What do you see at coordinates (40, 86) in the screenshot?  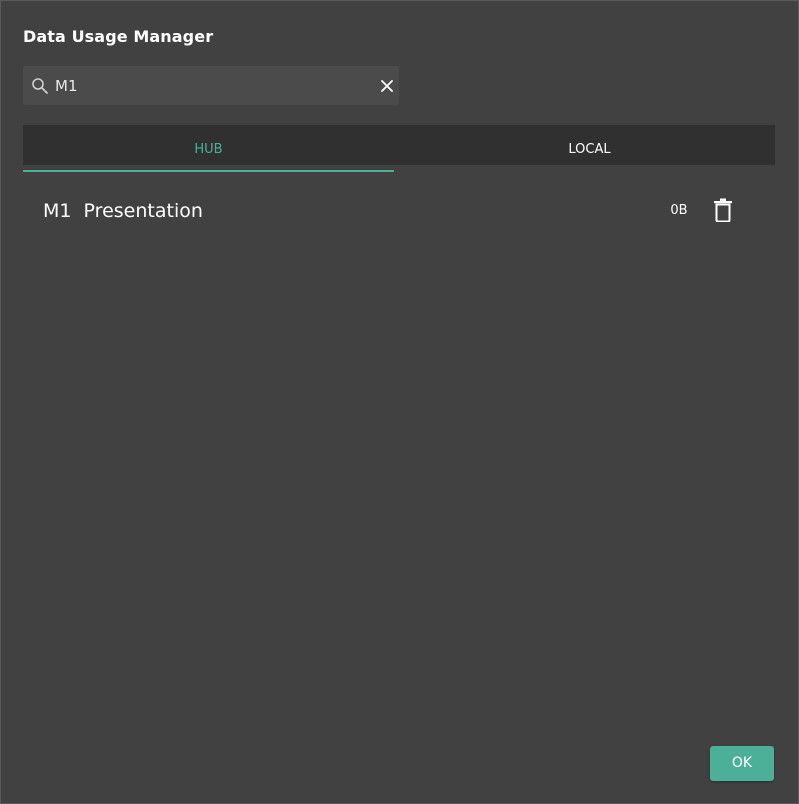 I see `search-icon` at bounding box center [40, 86].